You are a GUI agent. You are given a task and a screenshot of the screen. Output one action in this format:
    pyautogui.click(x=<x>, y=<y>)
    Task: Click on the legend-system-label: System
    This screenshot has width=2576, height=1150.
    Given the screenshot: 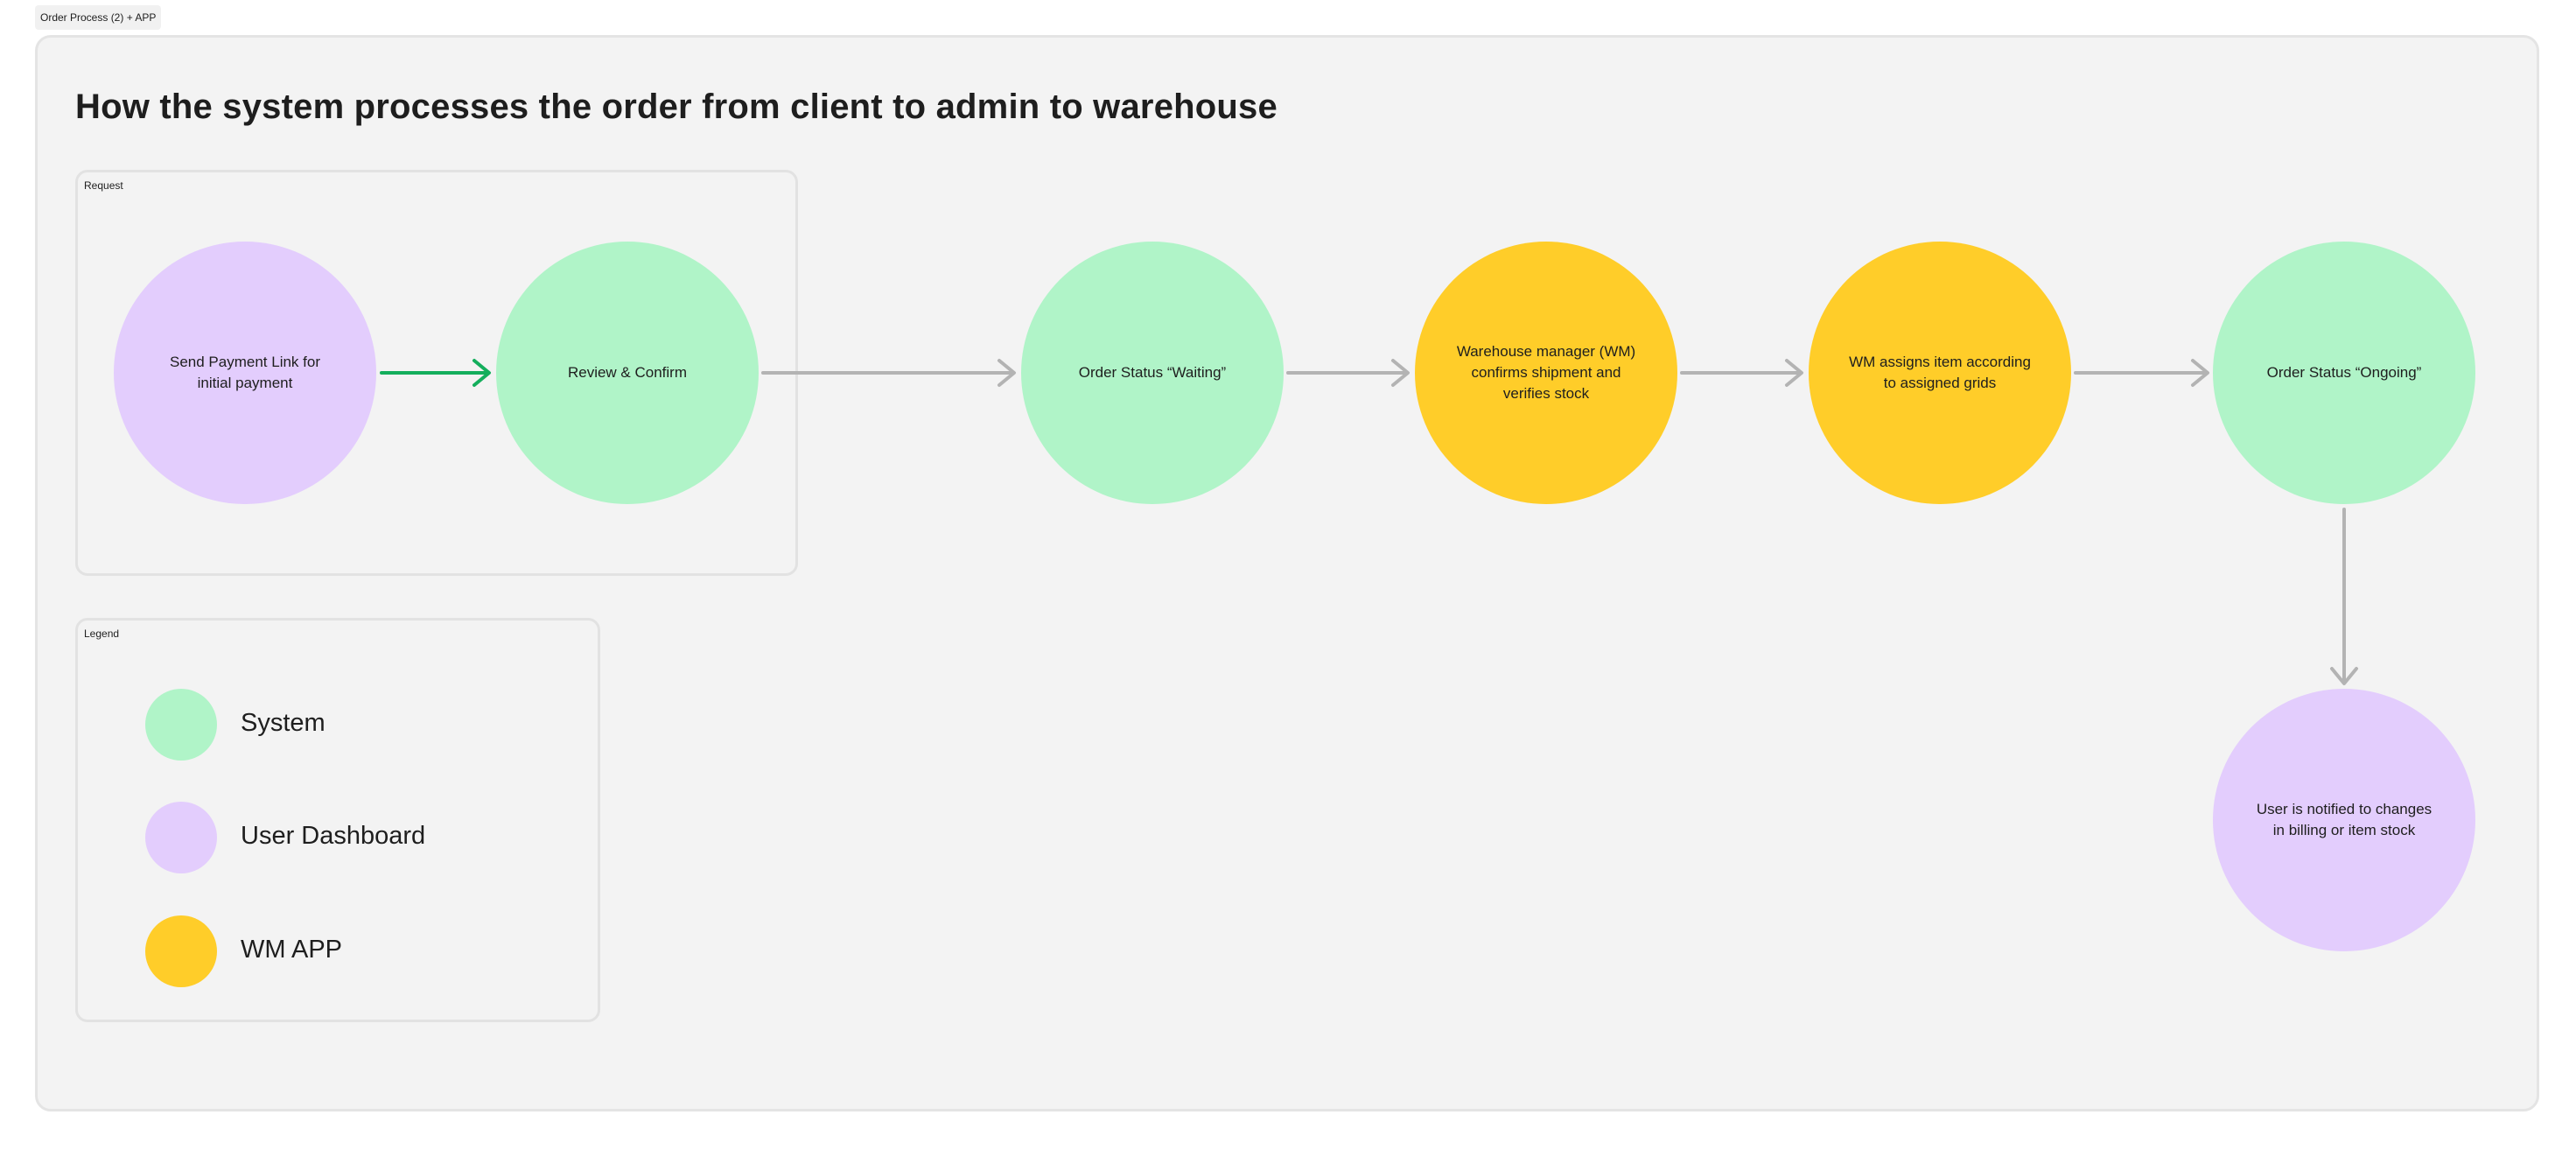 What is the action you would take?
    pyautogui.click(x=283, y=723)
    